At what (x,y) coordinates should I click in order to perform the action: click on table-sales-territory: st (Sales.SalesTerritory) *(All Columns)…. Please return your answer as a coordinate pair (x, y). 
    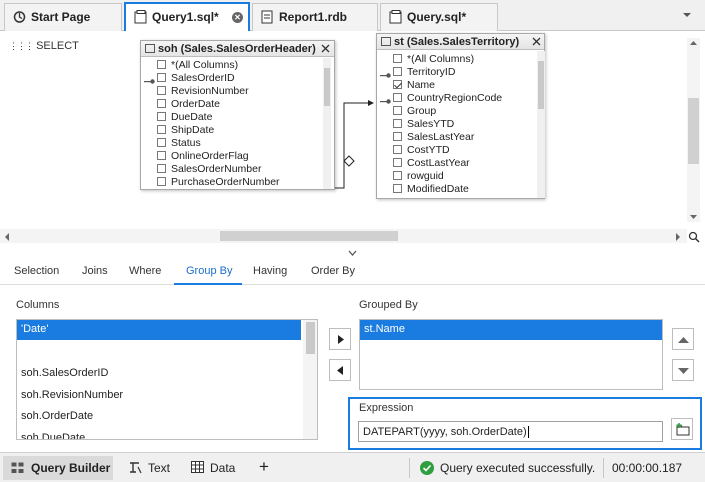
    Looking at the image, I should click on (460, 116).